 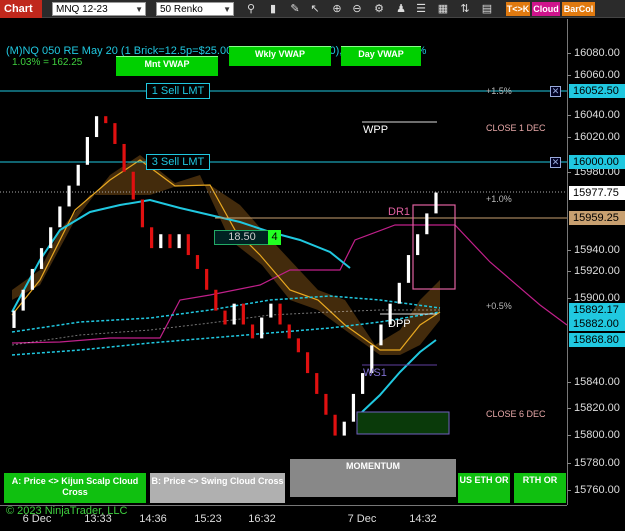 What do you see at coordinates (262, 519) in the screenshot?
I see `time-tick: 16:32` at bounding box center [262, 519].